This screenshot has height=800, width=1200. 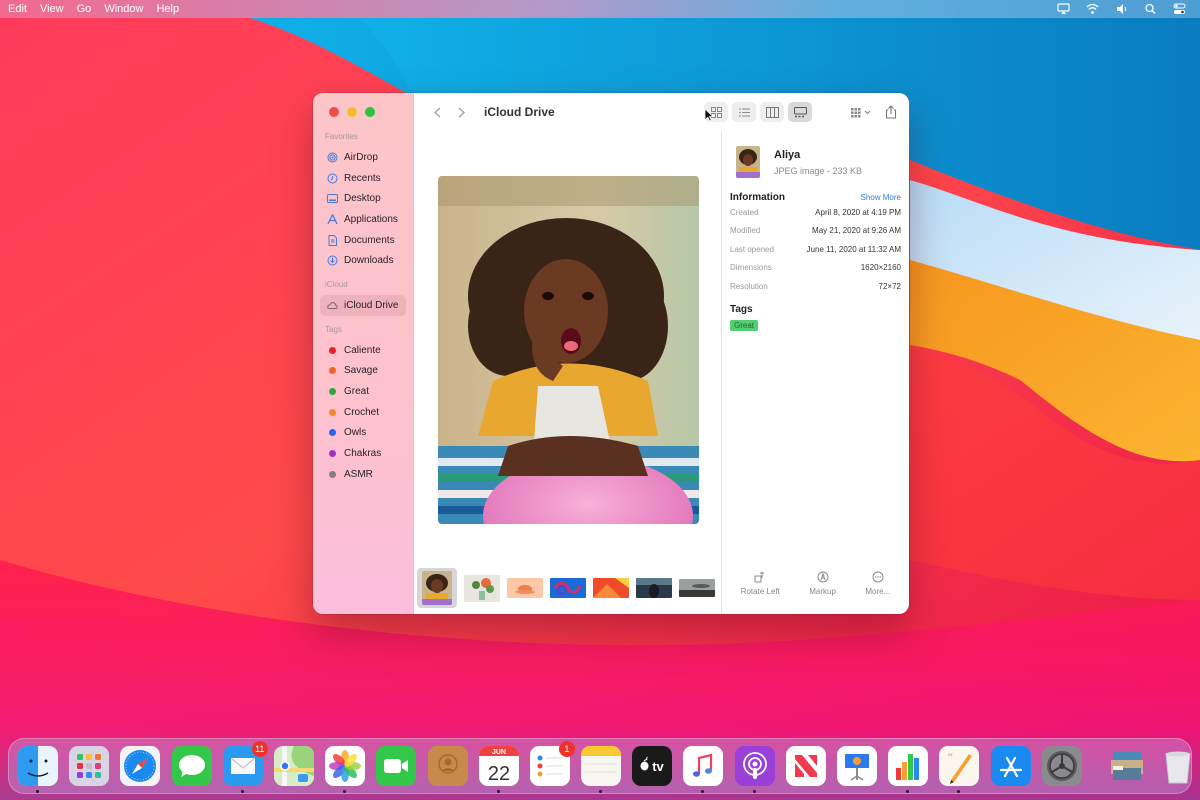 I want to click on sidebar-section-tags: Tags, so click(x=333, y=329).